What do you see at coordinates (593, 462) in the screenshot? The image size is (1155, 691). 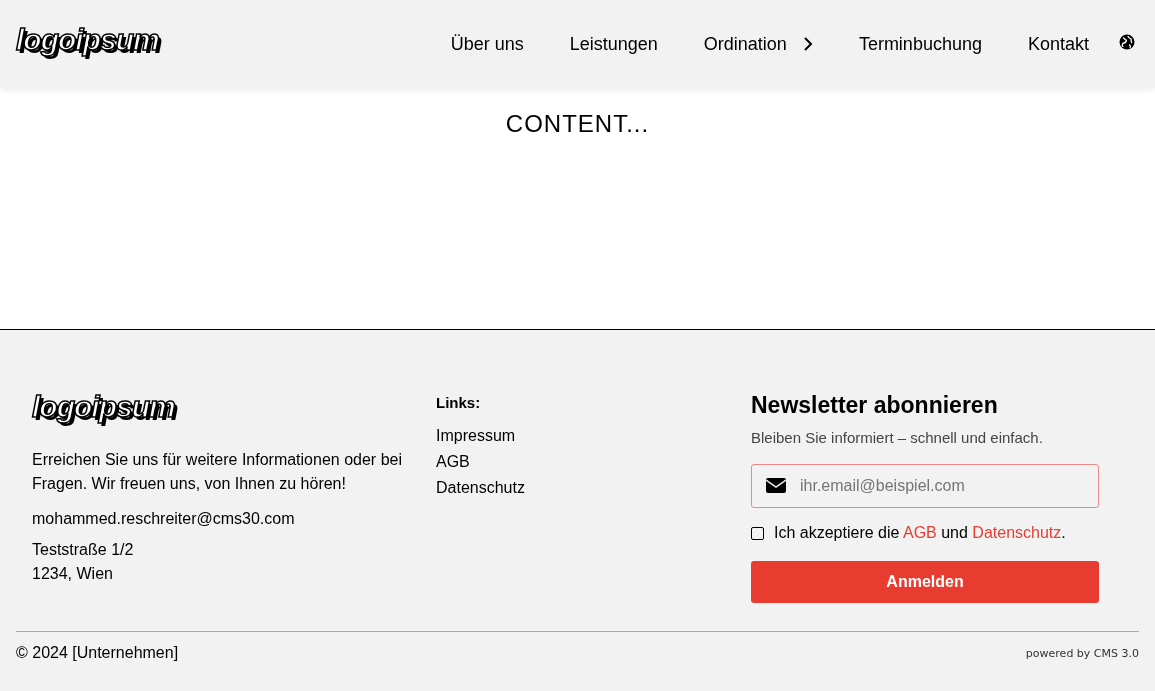 I see `footer-link: AGB` at bounding box center [593, 462].